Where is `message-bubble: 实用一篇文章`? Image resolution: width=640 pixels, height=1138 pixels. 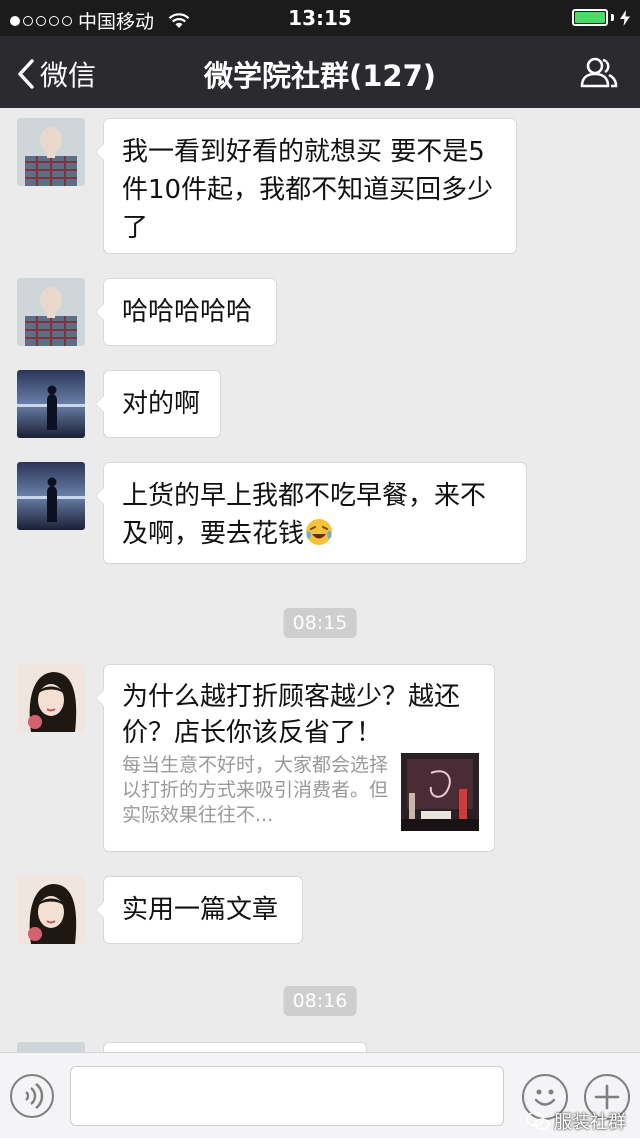 message-bubble: 实用一篇文章 is located at coordinates (199, 910).